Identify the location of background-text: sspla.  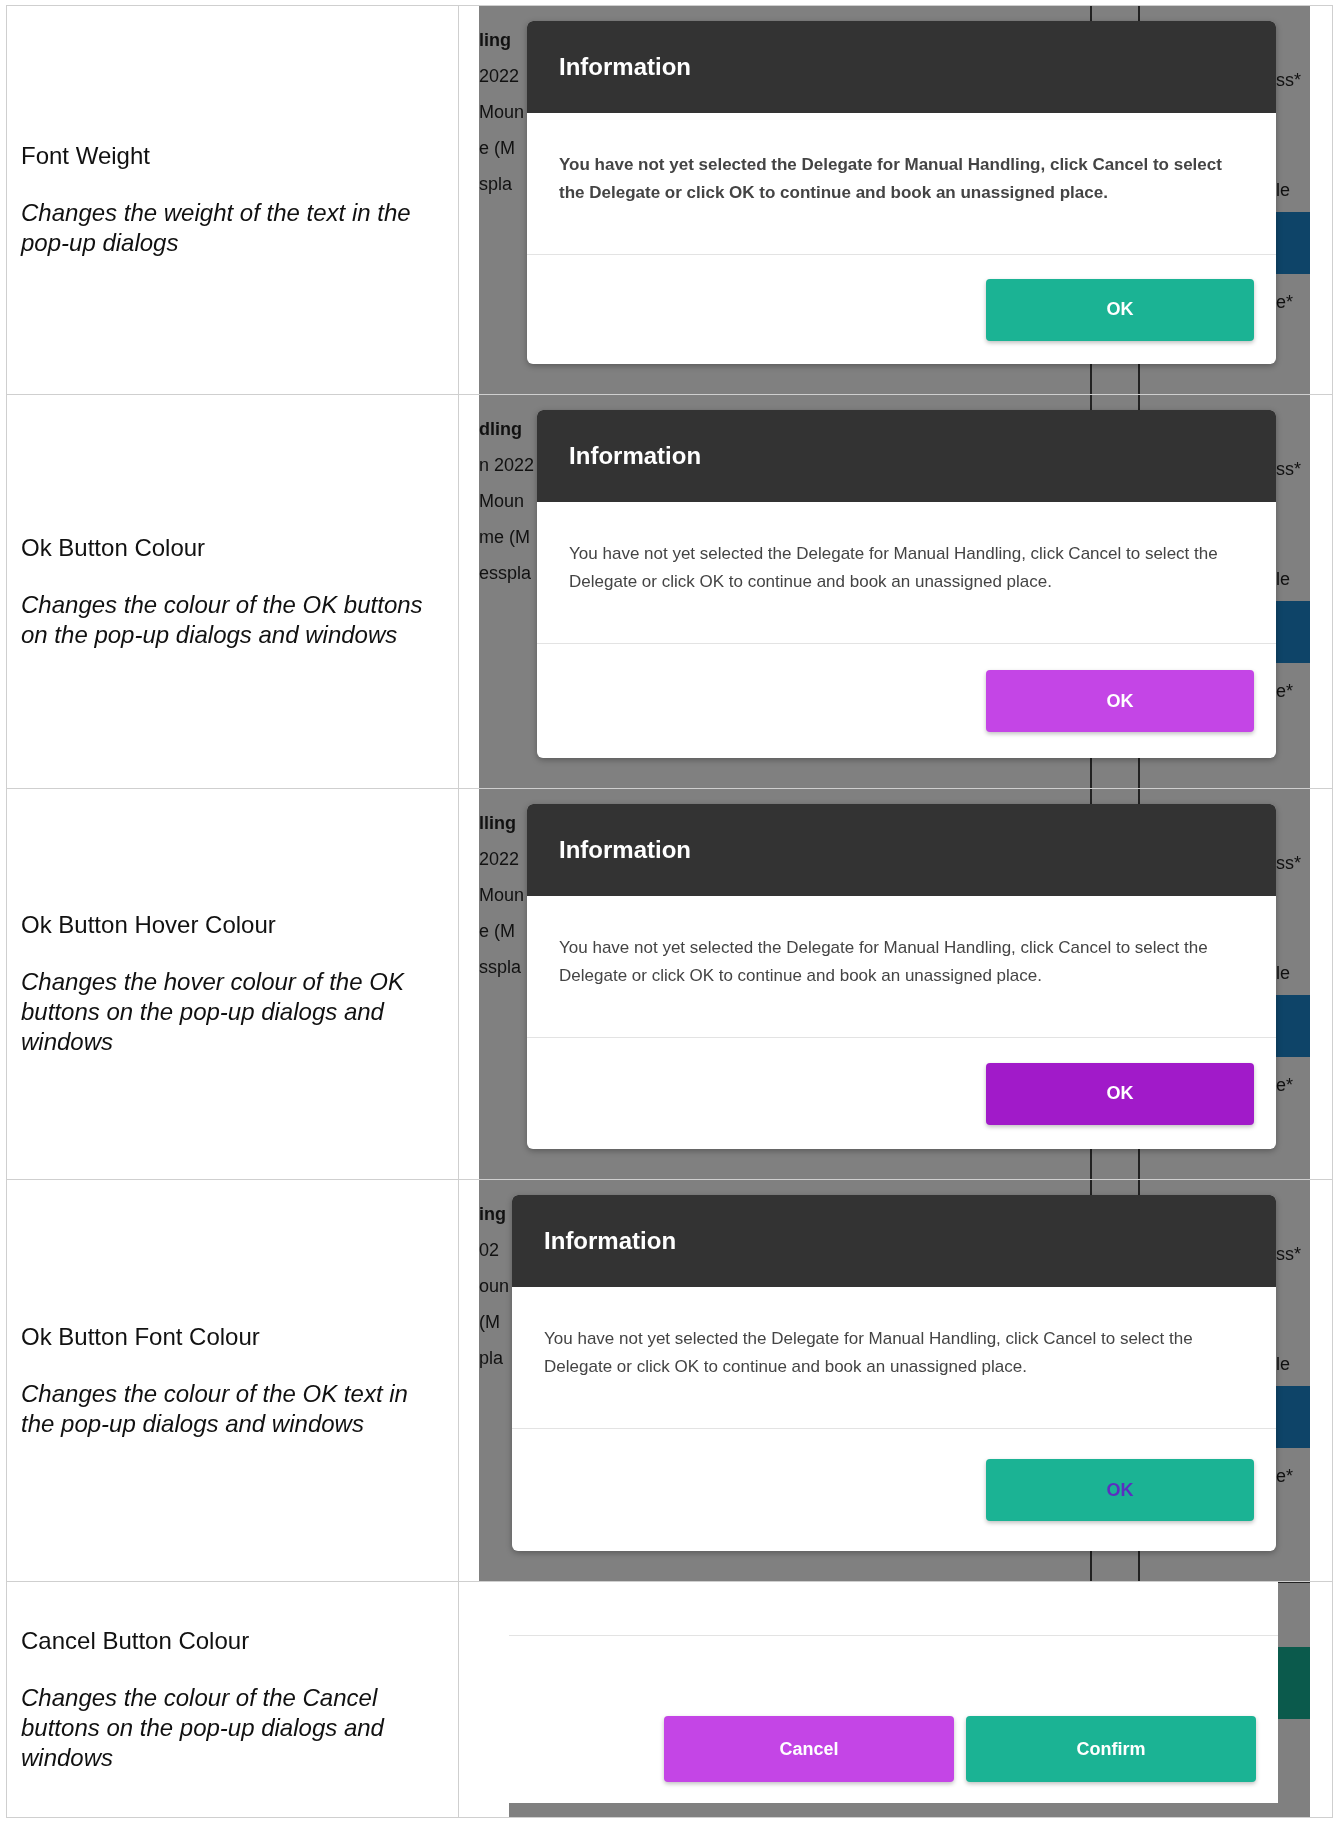
(501, 967).